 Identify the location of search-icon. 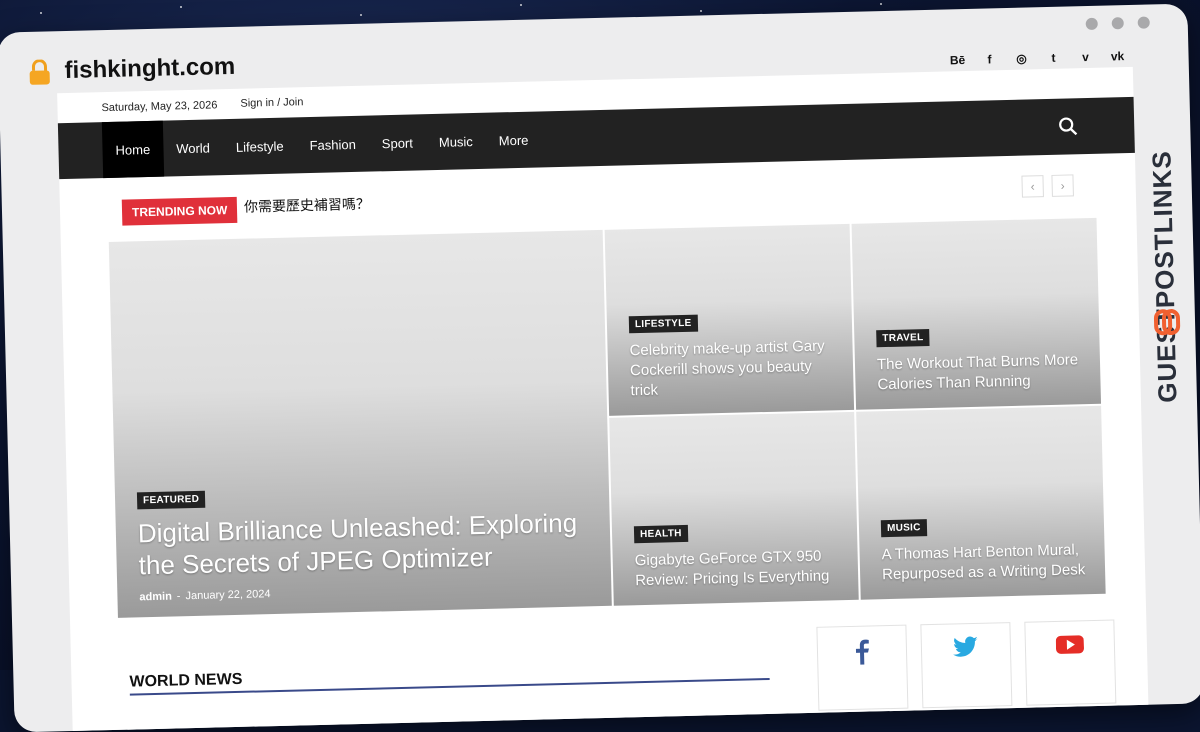
(1068, 126).